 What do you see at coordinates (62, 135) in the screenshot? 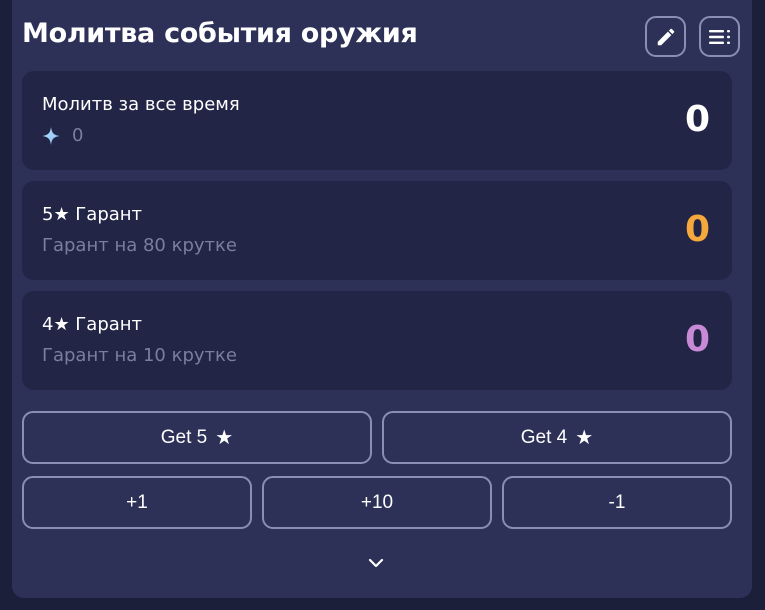
I see `stat-sub: 0` at bounding box center [62, 135].